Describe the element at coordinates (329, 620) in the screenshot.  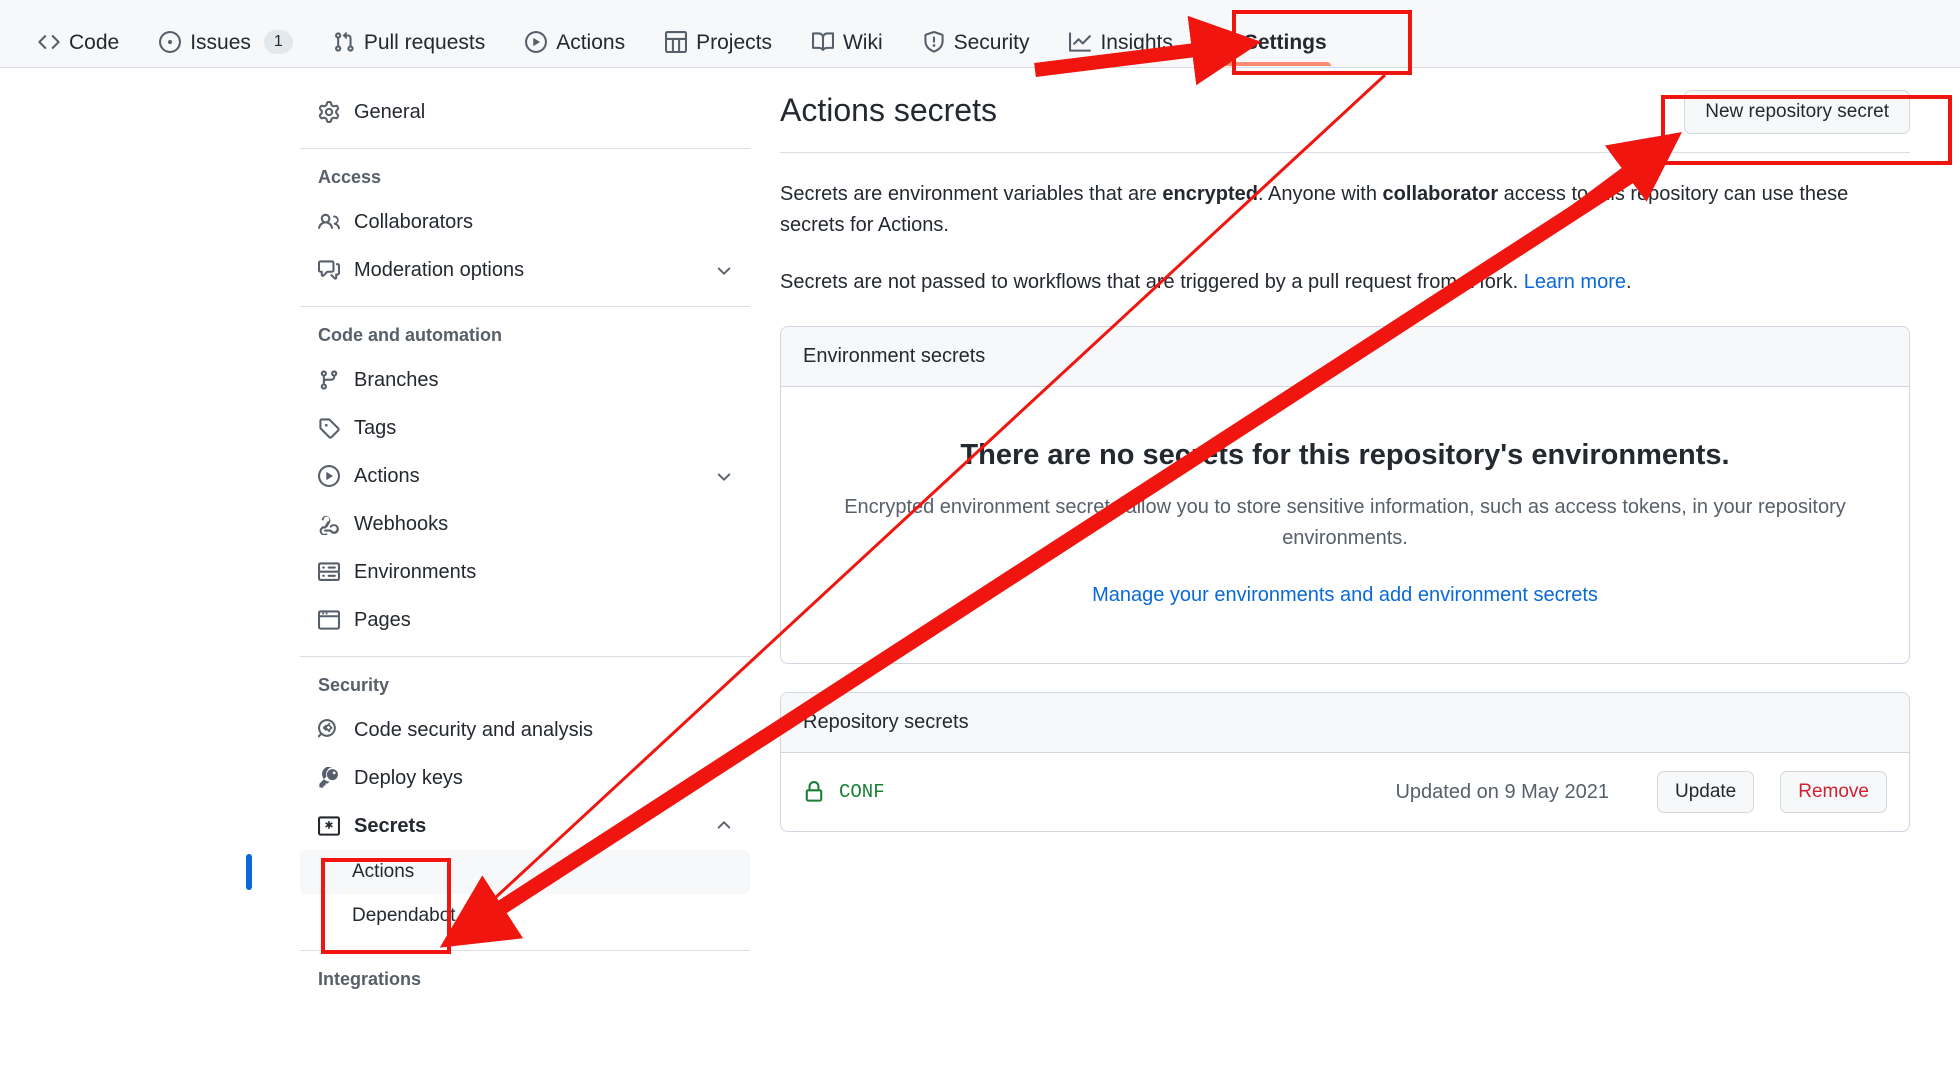
I see `browser-icon` at that location.